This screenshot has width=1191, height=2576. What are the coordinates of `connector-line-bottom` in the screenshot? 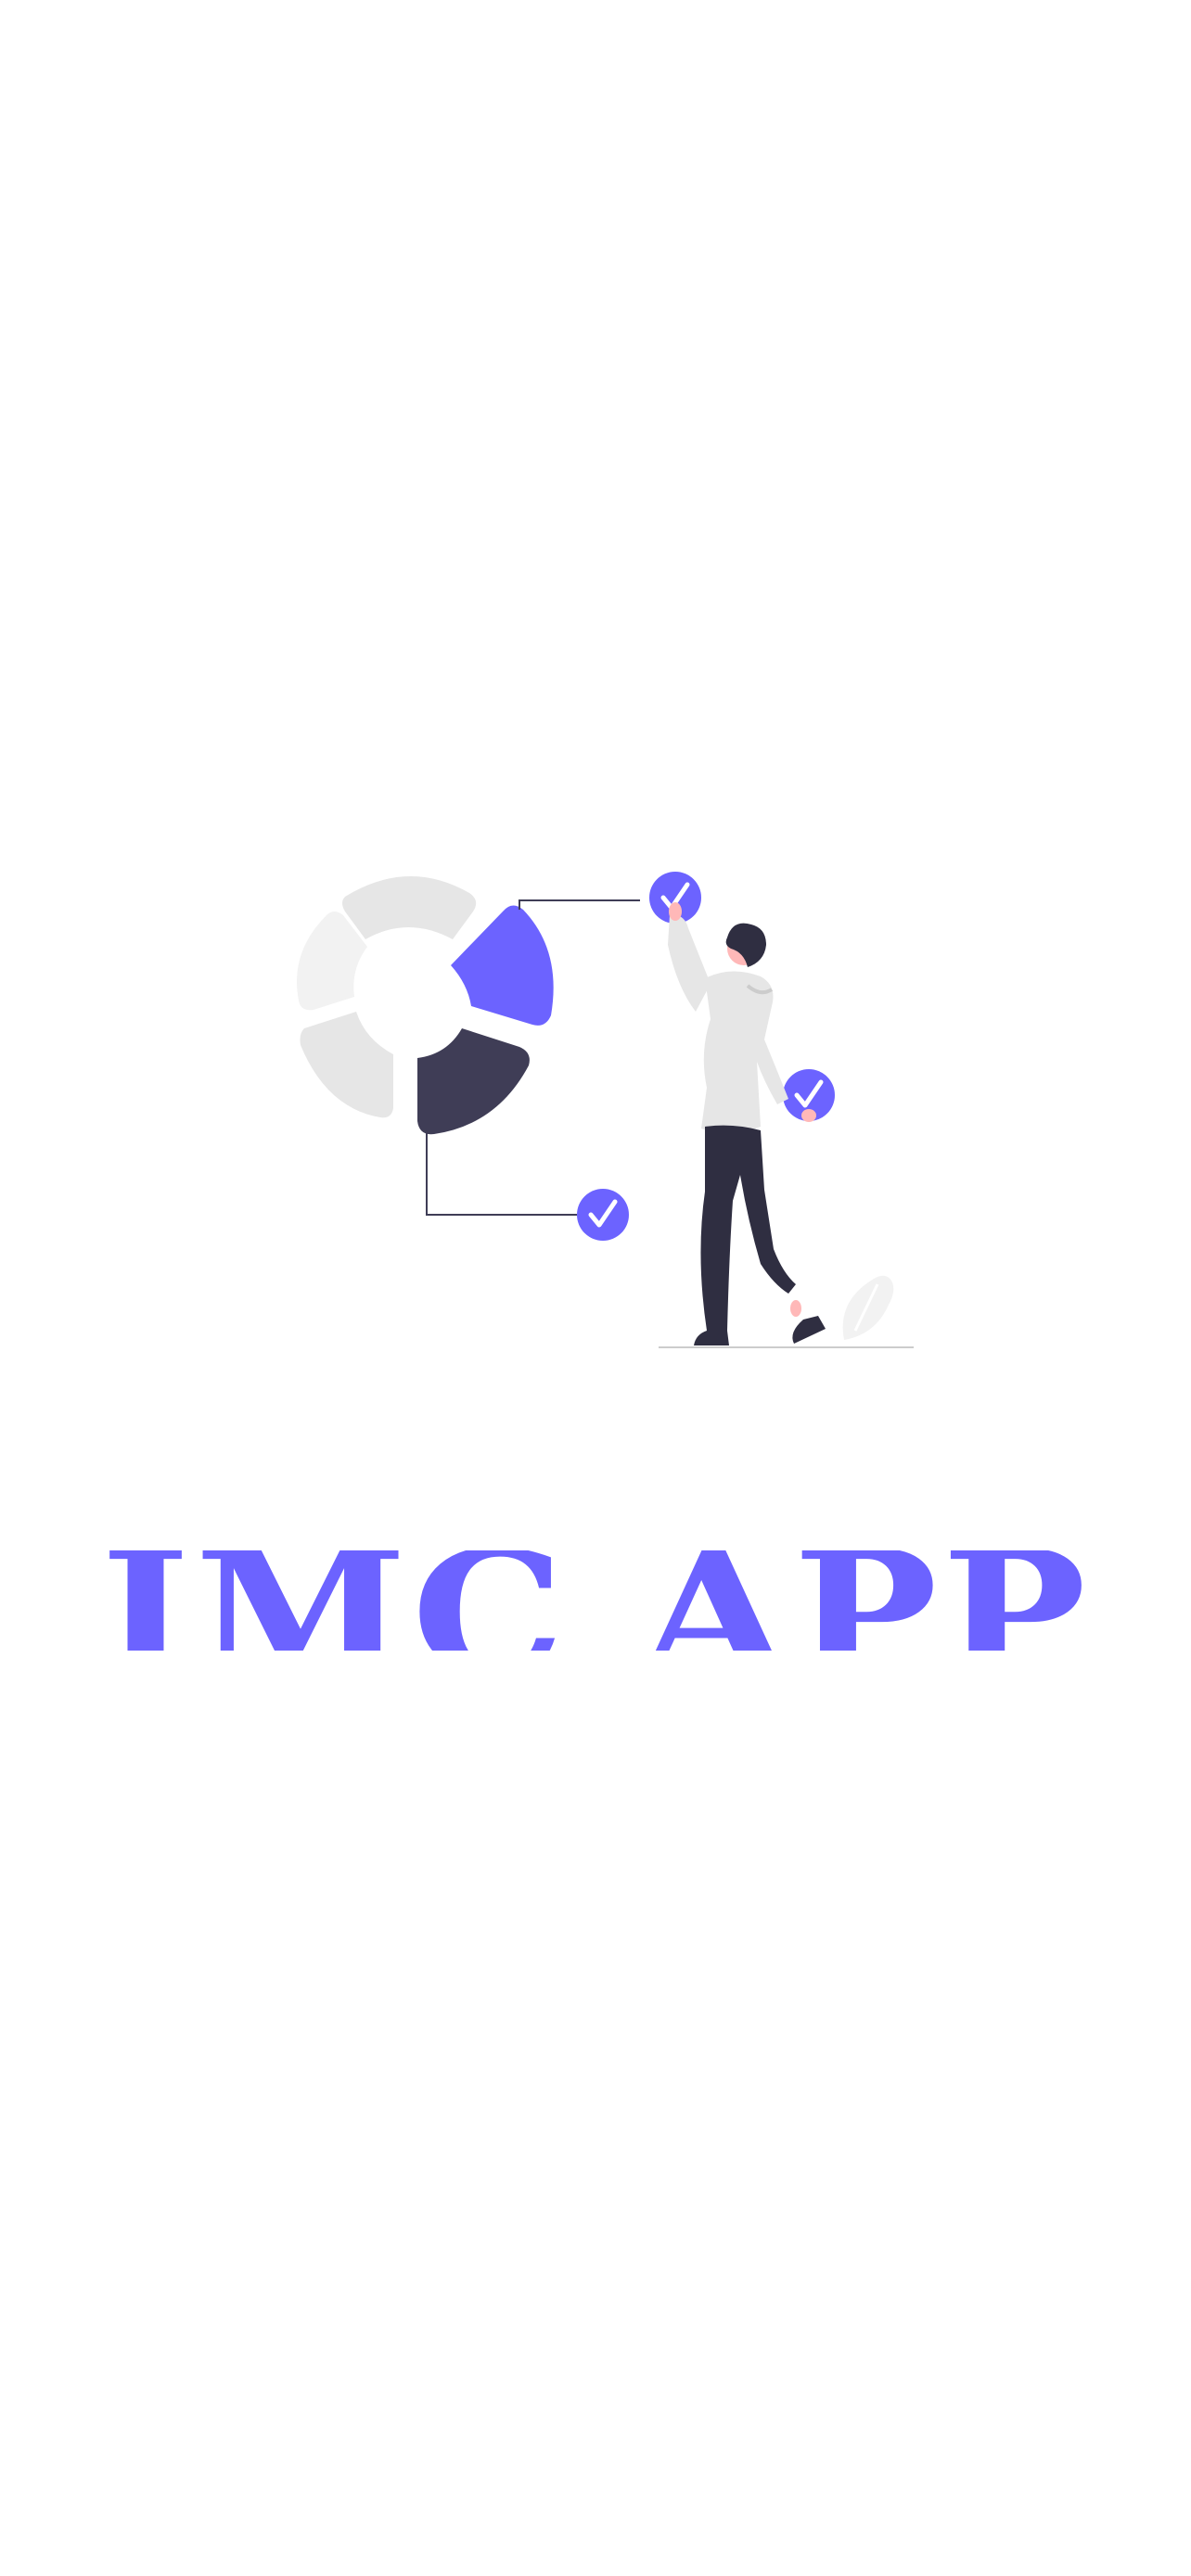 It's located at (501, 1171).